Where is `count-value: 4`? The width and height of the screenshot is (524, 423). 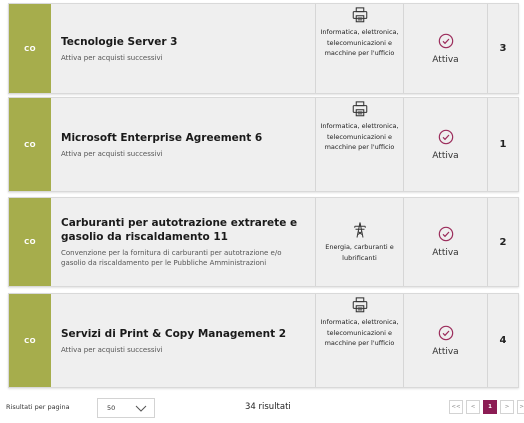
count-value: 4 is located at coordinates (503, 340).